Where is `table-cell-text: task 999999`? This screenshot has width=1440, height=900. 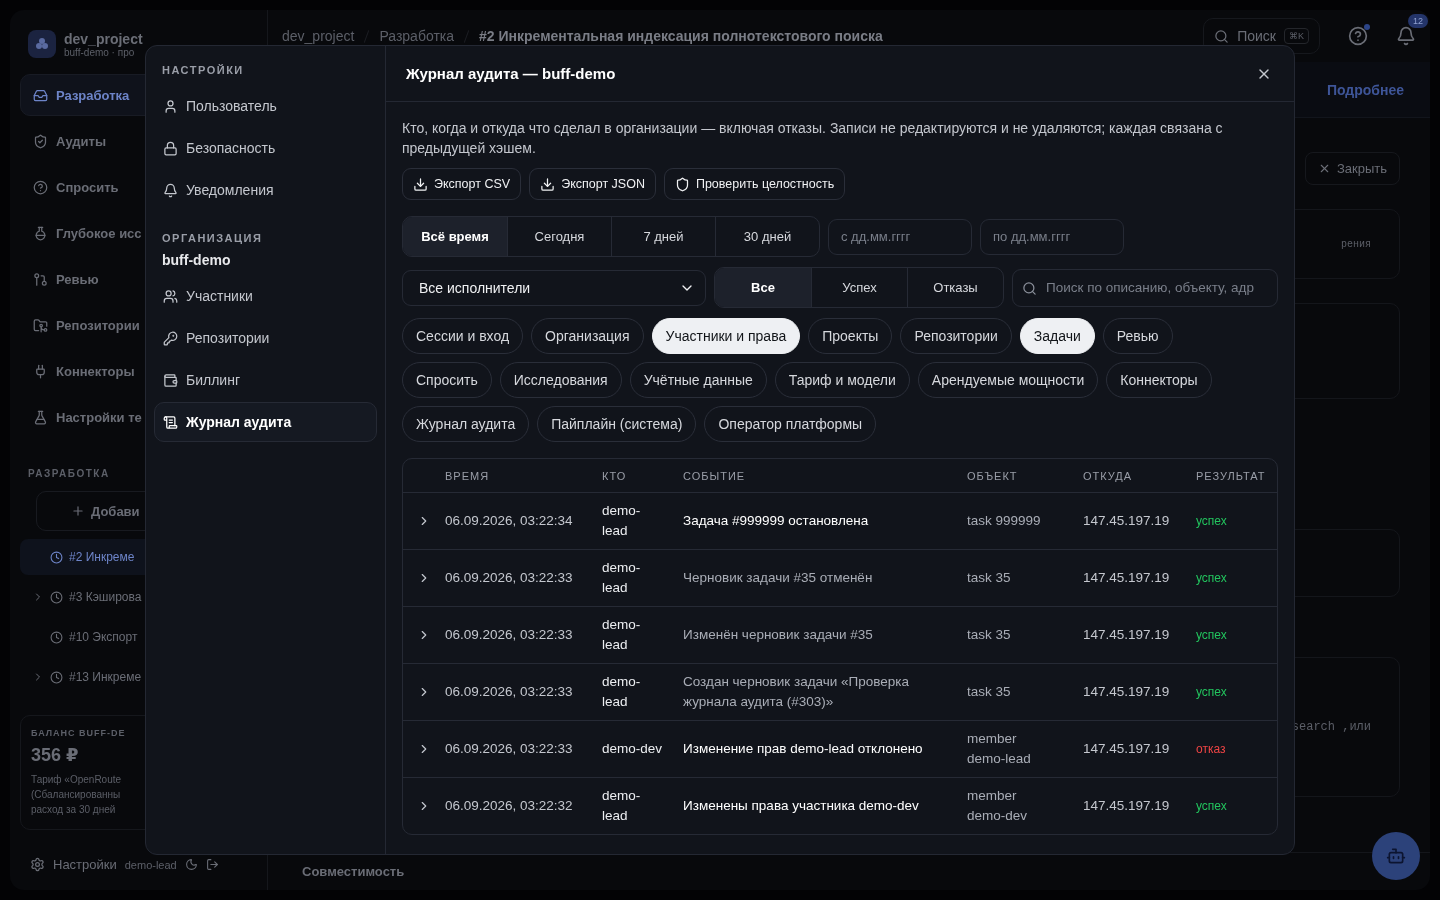
table-cell-text: task 999999 is located at coordinates (1004, 521).